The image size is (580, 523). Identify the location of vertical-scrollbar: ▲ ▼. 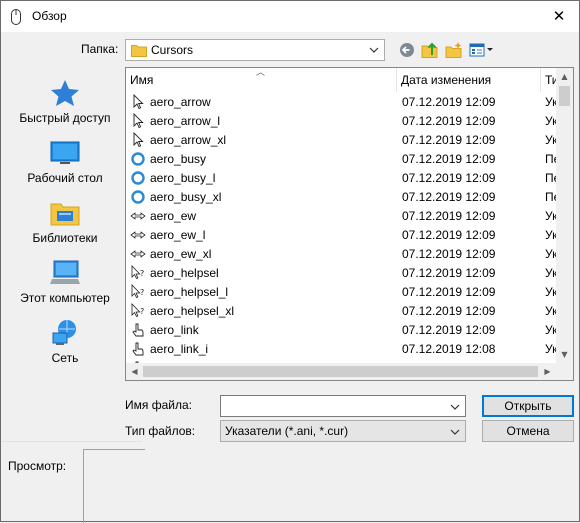
(564, 215).